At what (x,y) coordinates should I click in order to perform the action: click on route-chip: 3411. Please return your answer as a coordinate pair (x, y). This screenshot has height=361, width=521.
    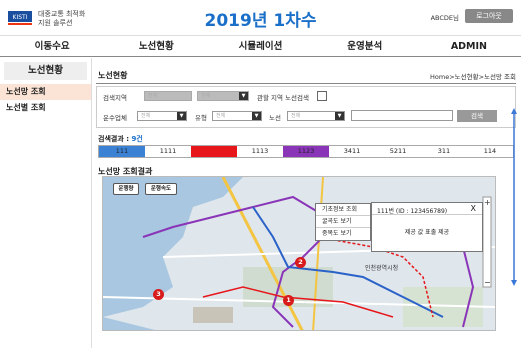
    Looking at the image, I should click on (352, 151).